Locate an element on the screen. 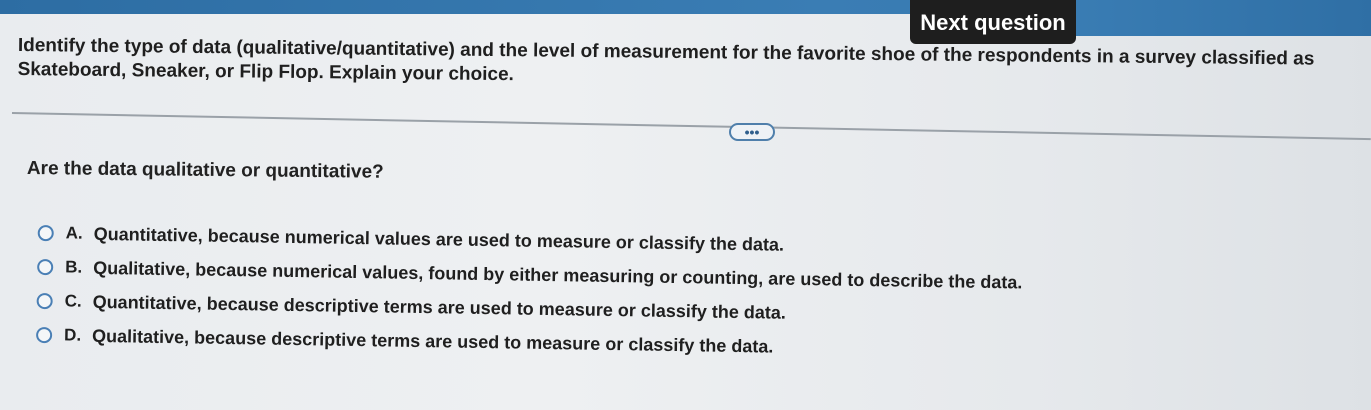 The height and width of the screenshot is (410, 1371). option-b-letter: B. is located at coordinates (74, 267).